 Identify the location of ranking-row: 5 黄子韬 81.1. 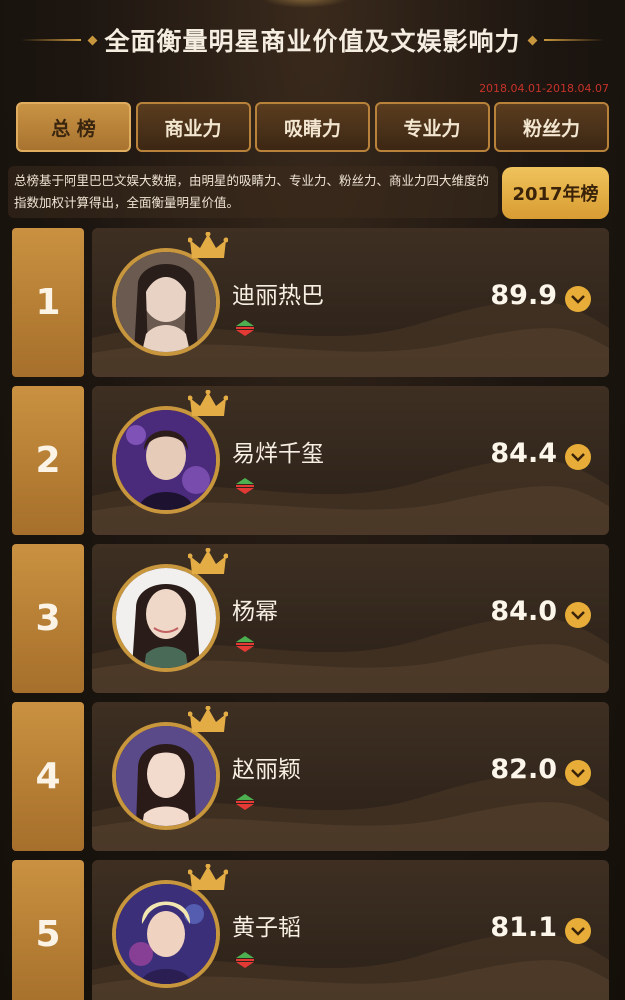
(310, 930).